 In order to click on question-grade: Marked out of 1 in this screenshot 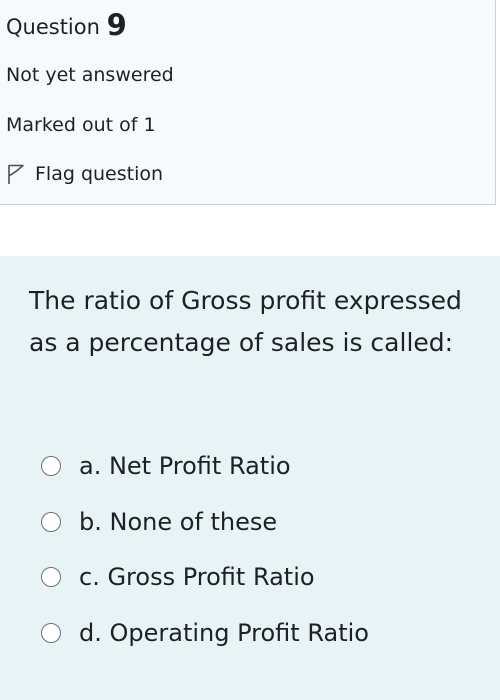, I will do `click(81, 125)`.